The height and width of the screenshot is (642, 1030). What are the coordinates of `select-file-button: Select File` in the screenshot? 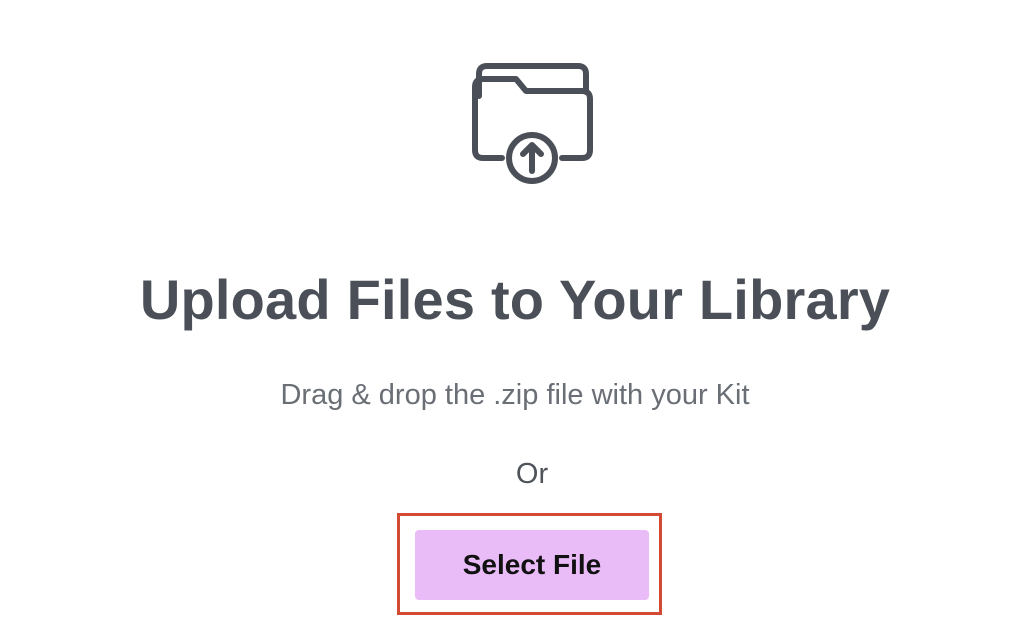 It's located at (532, 565).